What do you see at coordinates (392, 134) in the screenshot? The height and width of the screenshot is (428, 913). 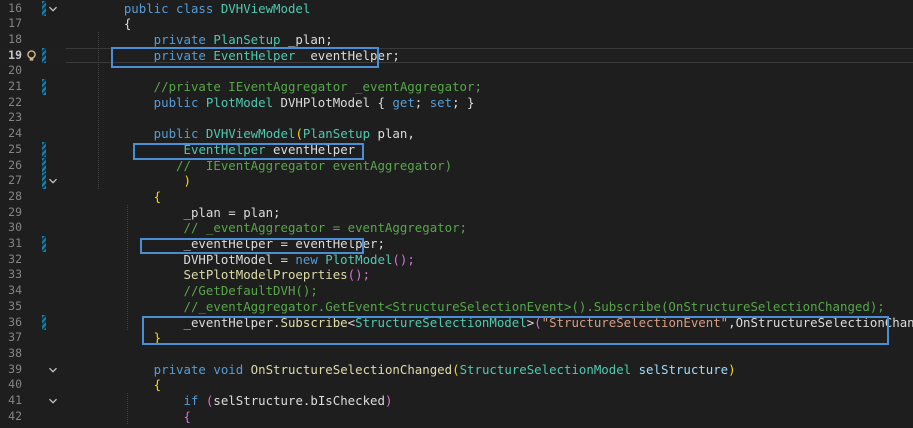 I see `code-token: plan,` at bounding box center [392, 134].